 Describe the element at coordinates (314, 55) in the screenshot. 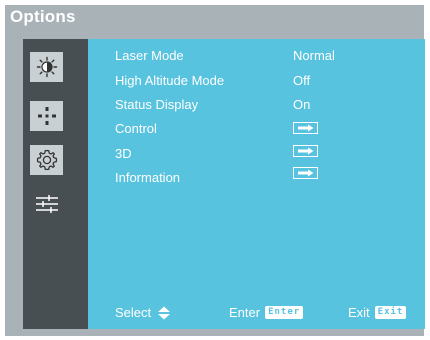

I see `laser-mode-value: Normal` at that location.